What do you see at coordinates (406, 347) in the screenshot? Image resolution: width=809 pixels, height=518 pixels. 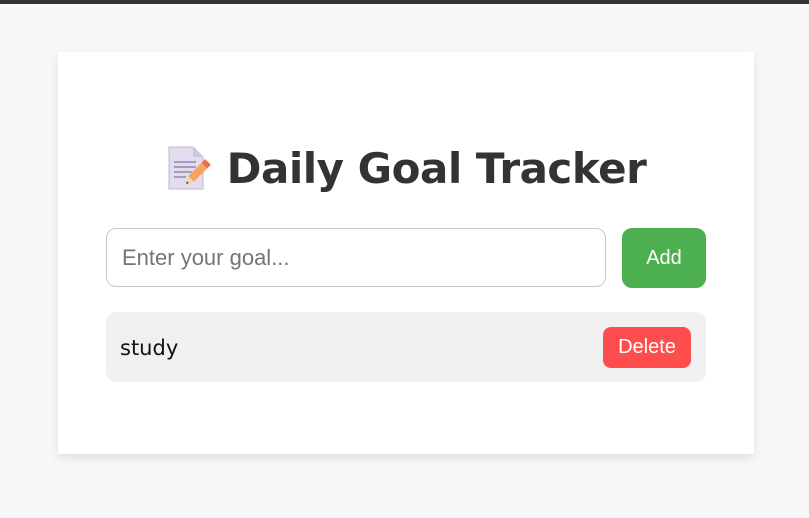 I see `goal-list-item: study Delete` at bounding box center [406, 347].